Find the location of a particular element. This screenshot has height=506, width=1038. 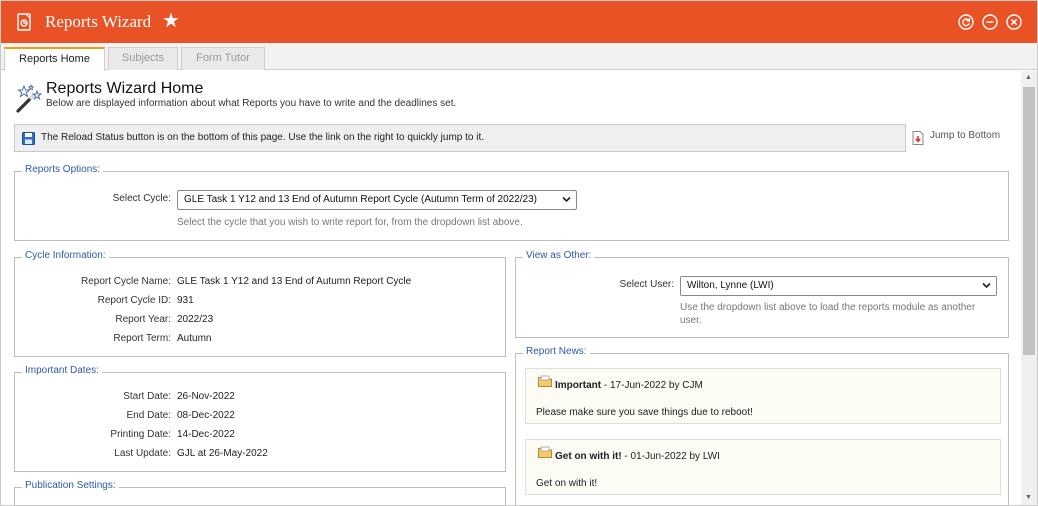

vertical-scrollbar: ▲ ▼ is located at coordinates (1029, 288).